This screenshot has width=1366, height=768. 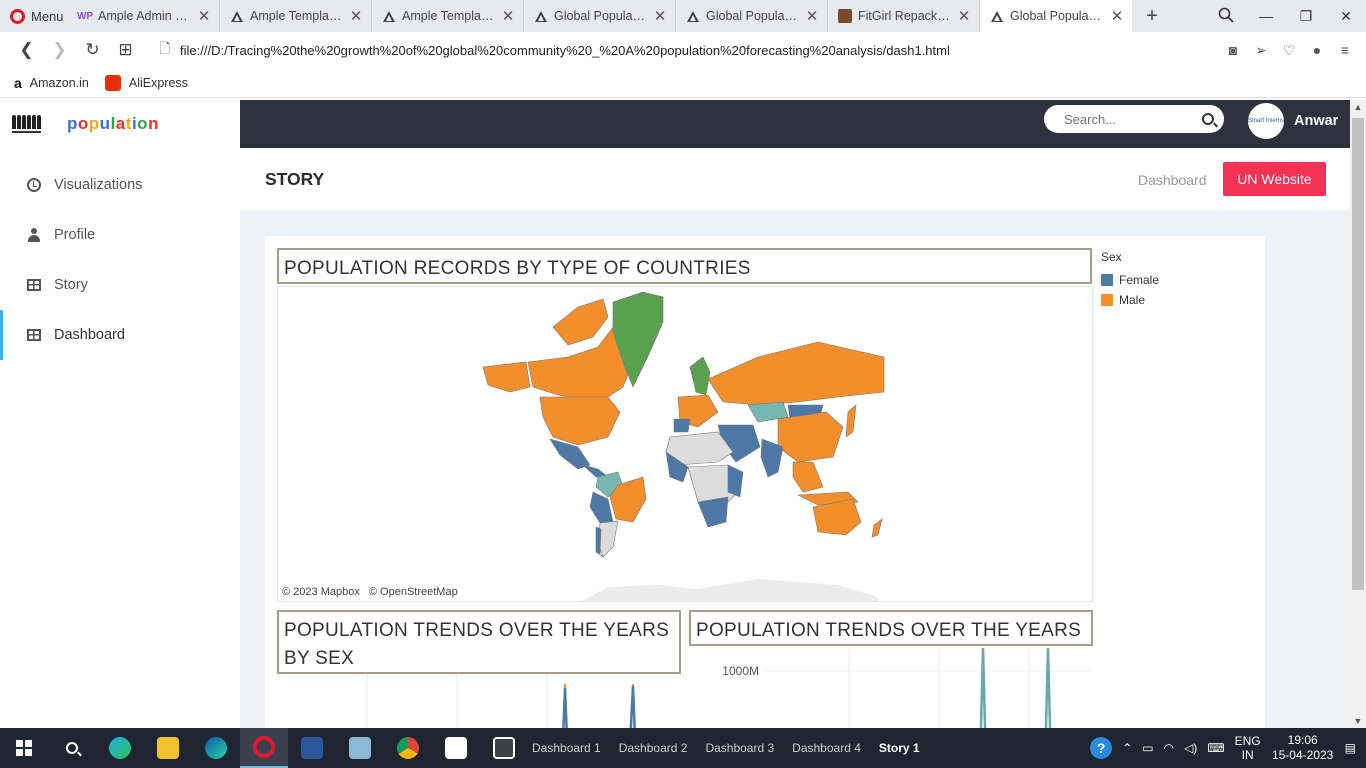 I want to click on new-tab-button: +, so click(x=1152, y=16).